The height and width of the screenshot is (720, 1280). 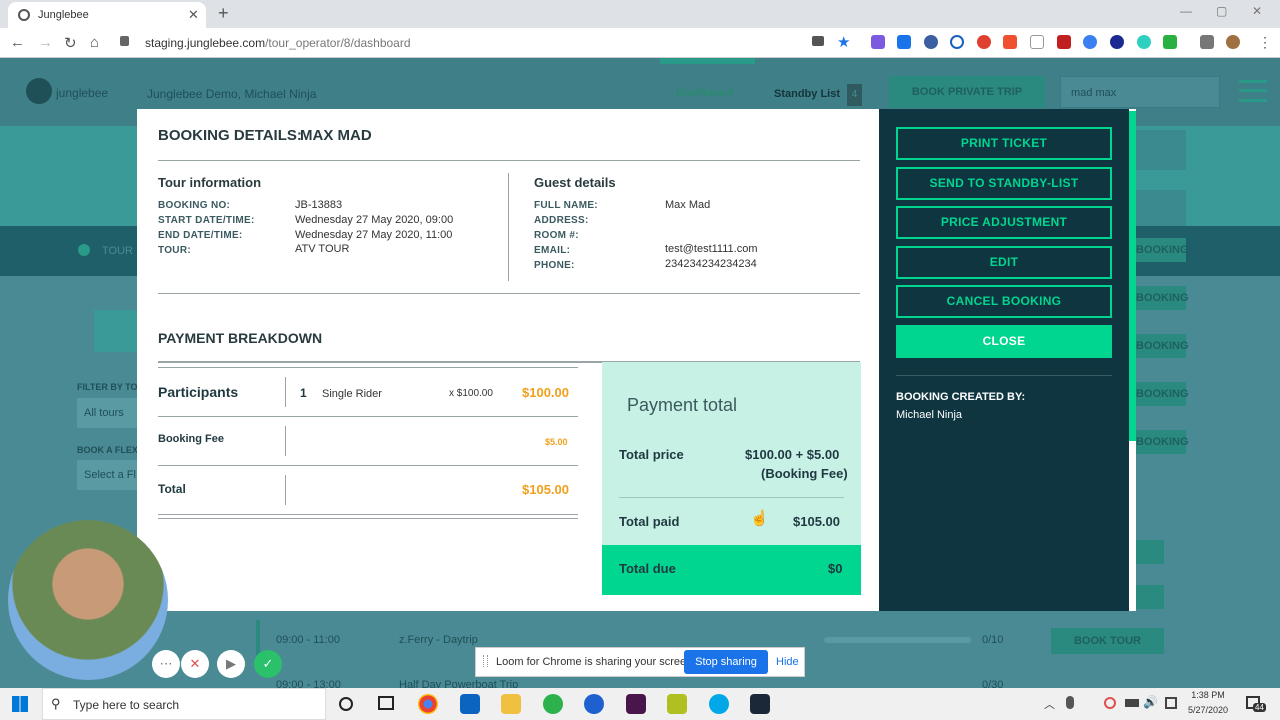 I want to click on total-due-value: $0, so click(x=835, y=568).